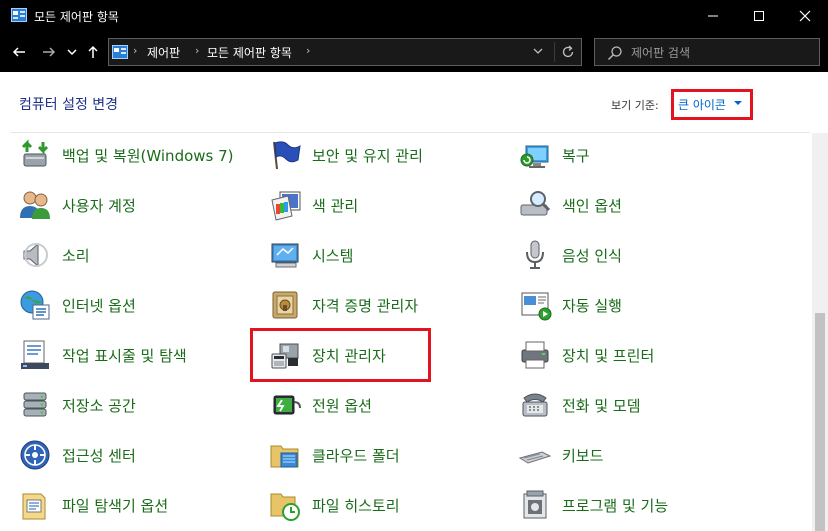 This screenshot has height=531, width=828. What do you see at coordinates (356, 505) in the screenshot?
I see `control-panel-item-label: 파일 히스토리` at bounding box center [356, 505].